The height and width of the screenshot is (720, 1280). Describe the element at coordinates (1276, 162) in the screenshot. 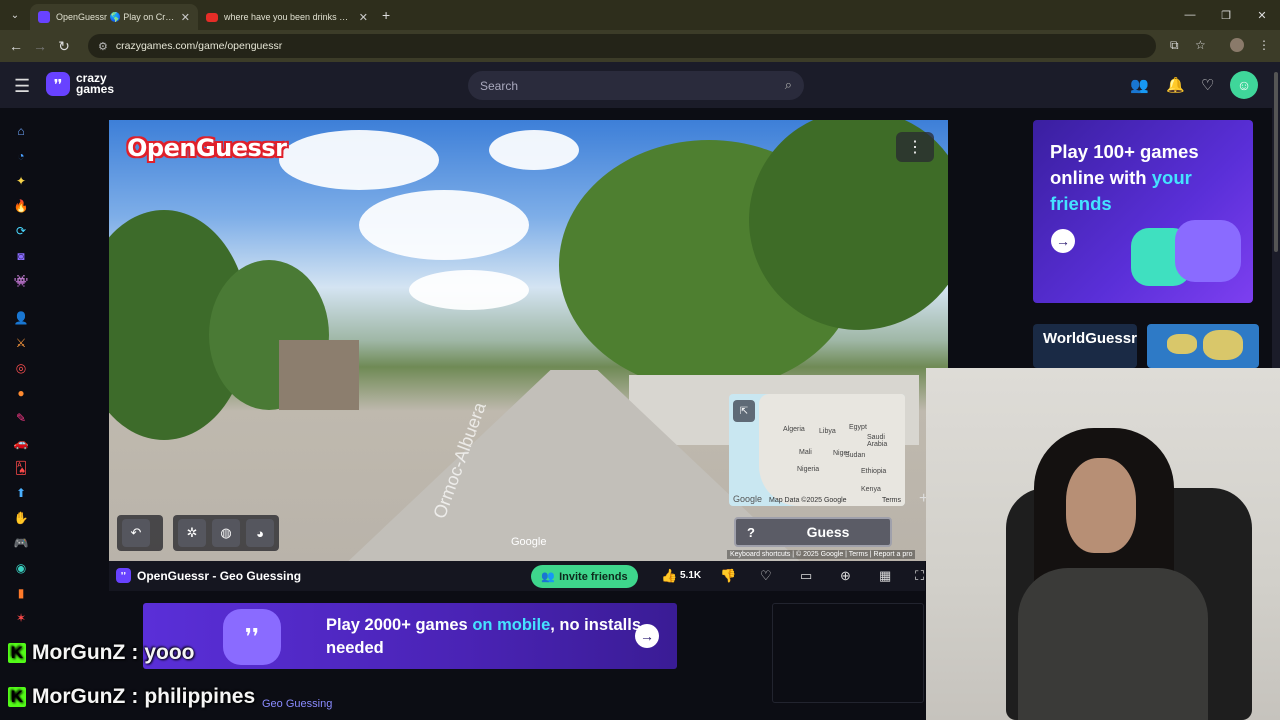

I see `scrollbar-thumb` at that location.